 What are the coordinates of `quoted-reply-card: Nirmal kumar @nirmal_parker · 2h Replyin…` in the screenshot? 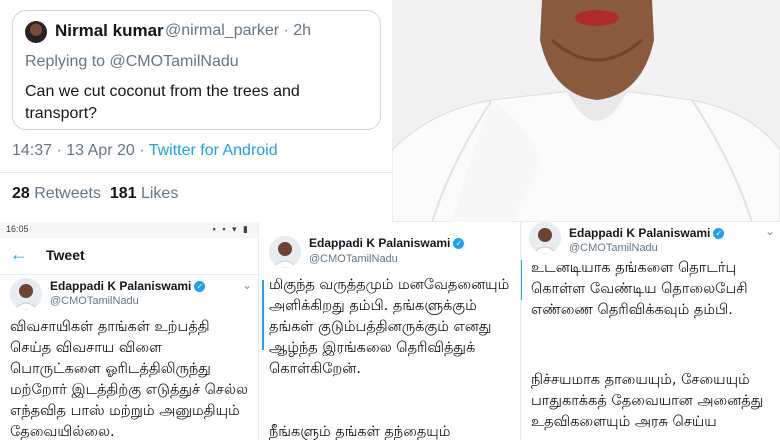 It's located at (196, 70).